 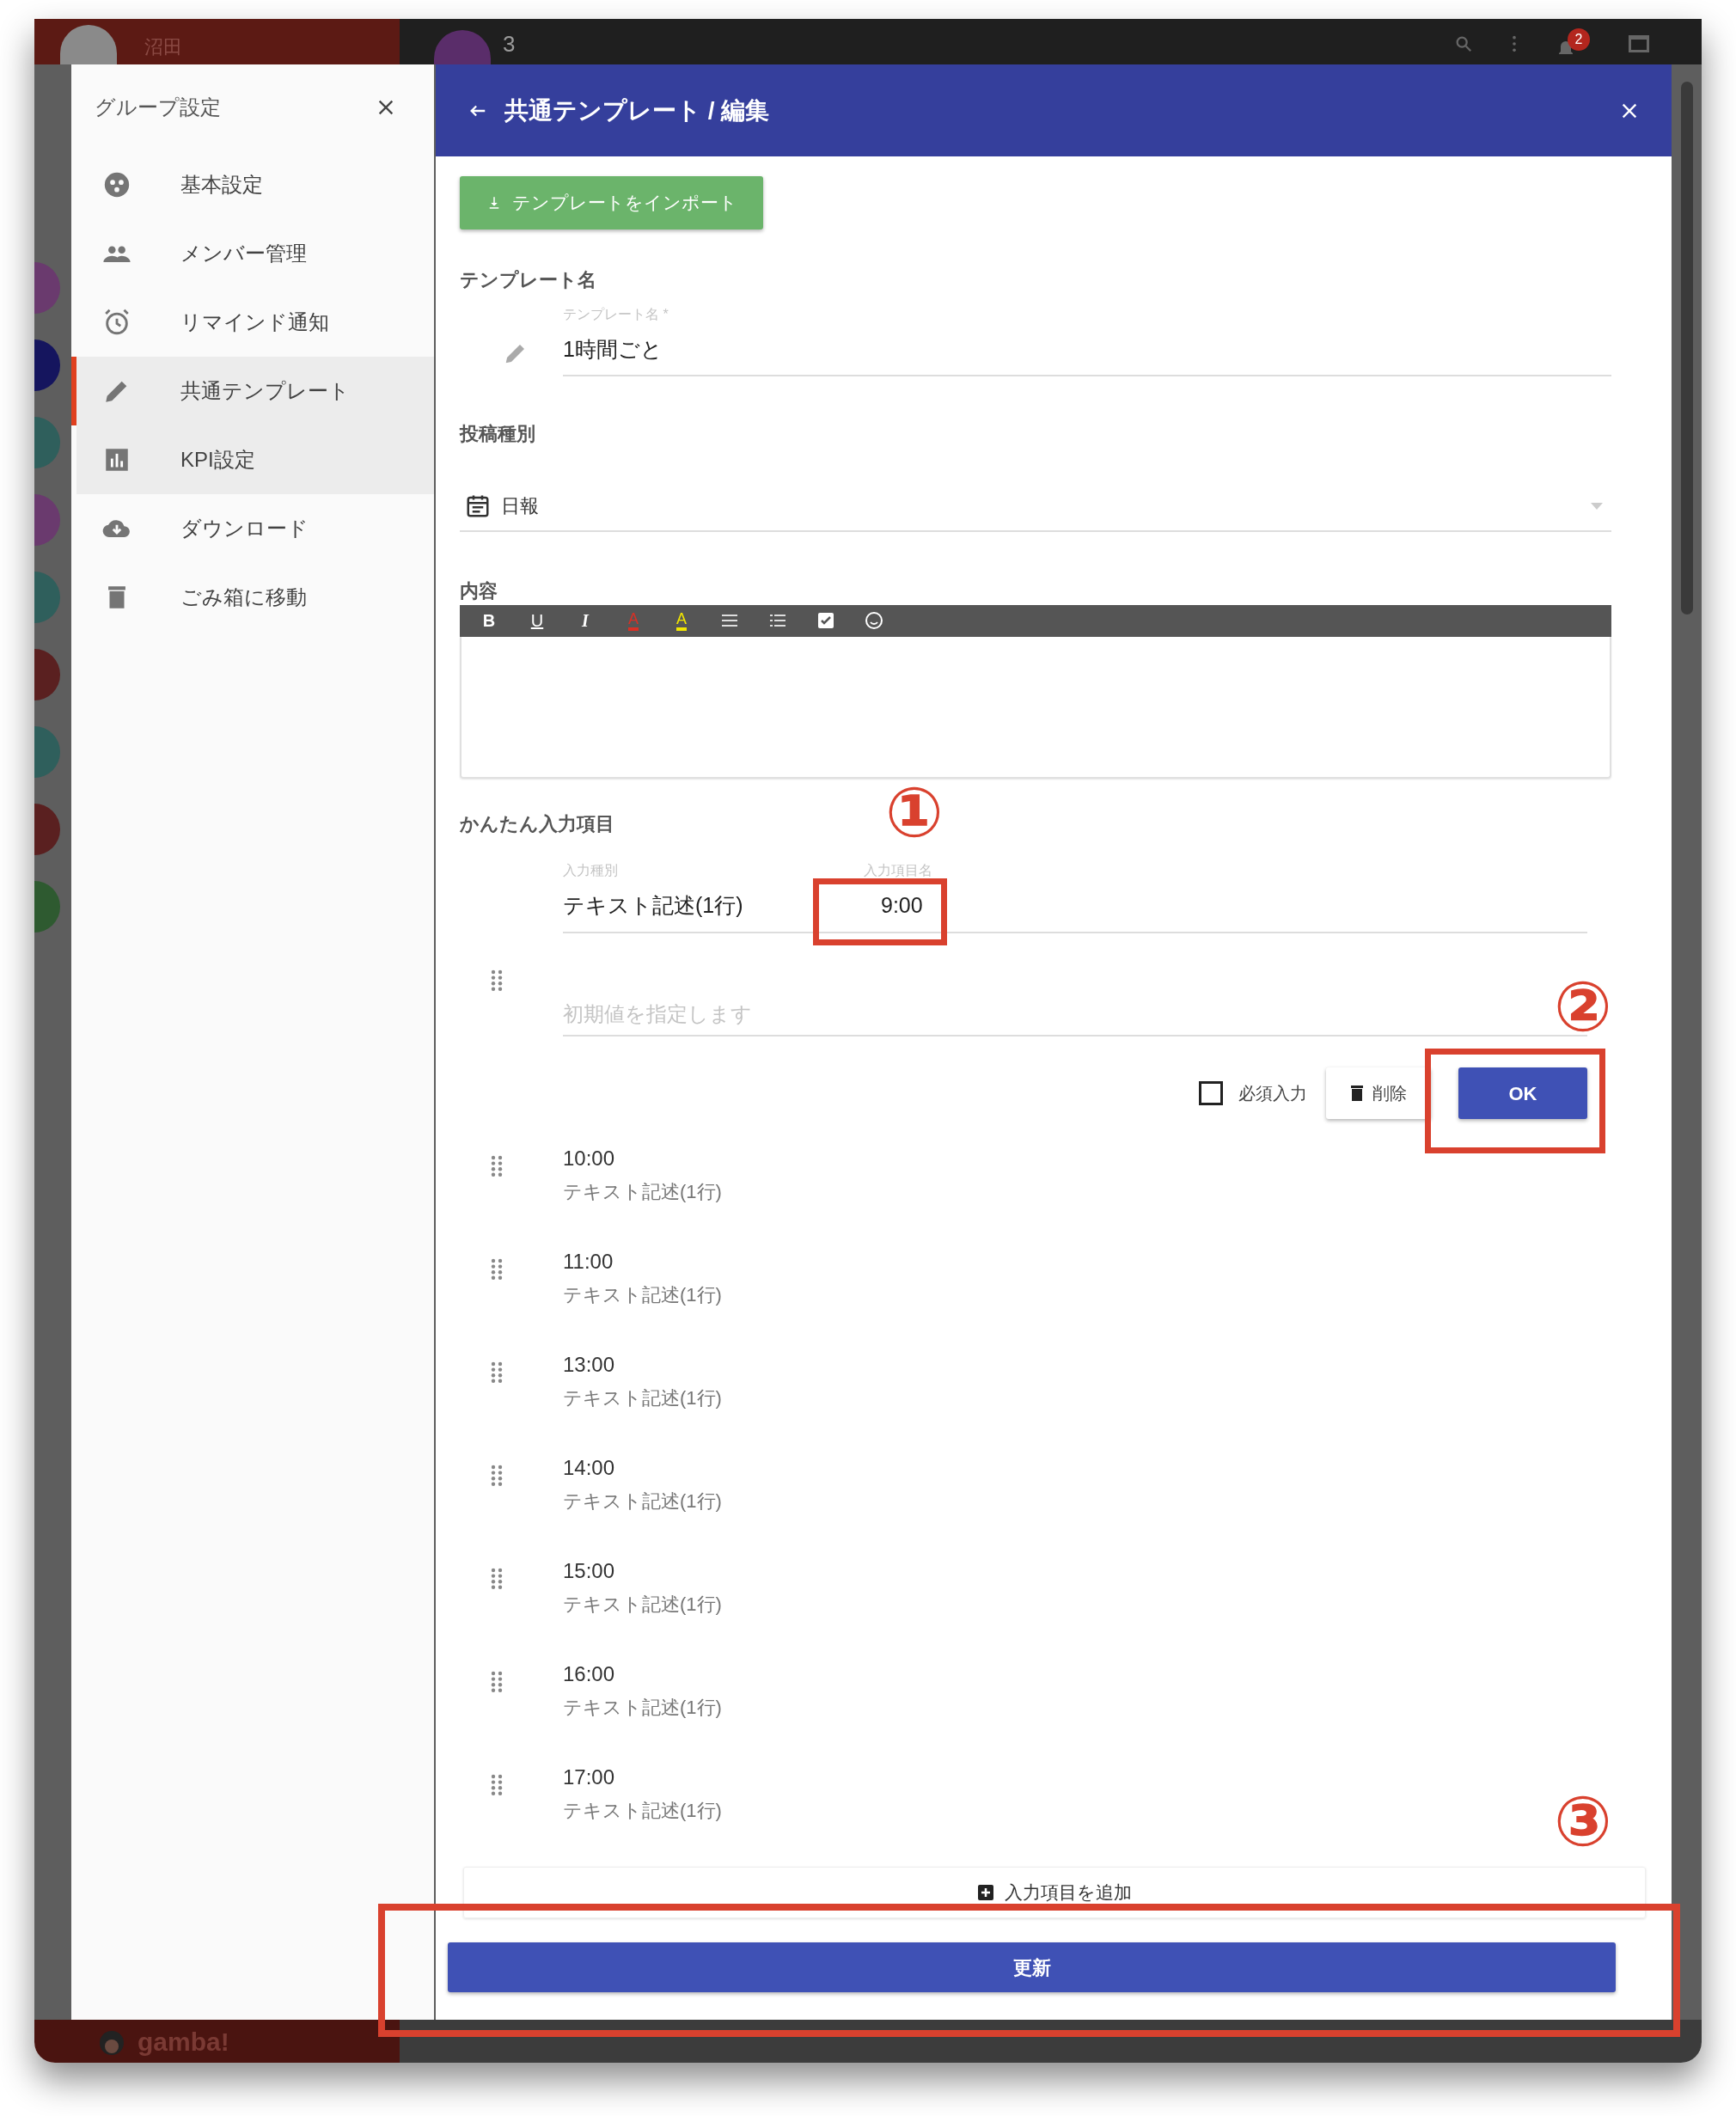 What do you see at coordinates (255, 528) in the screenshot?
I see `drawer-item: ダウンロード` at bounding box center [255, 528].